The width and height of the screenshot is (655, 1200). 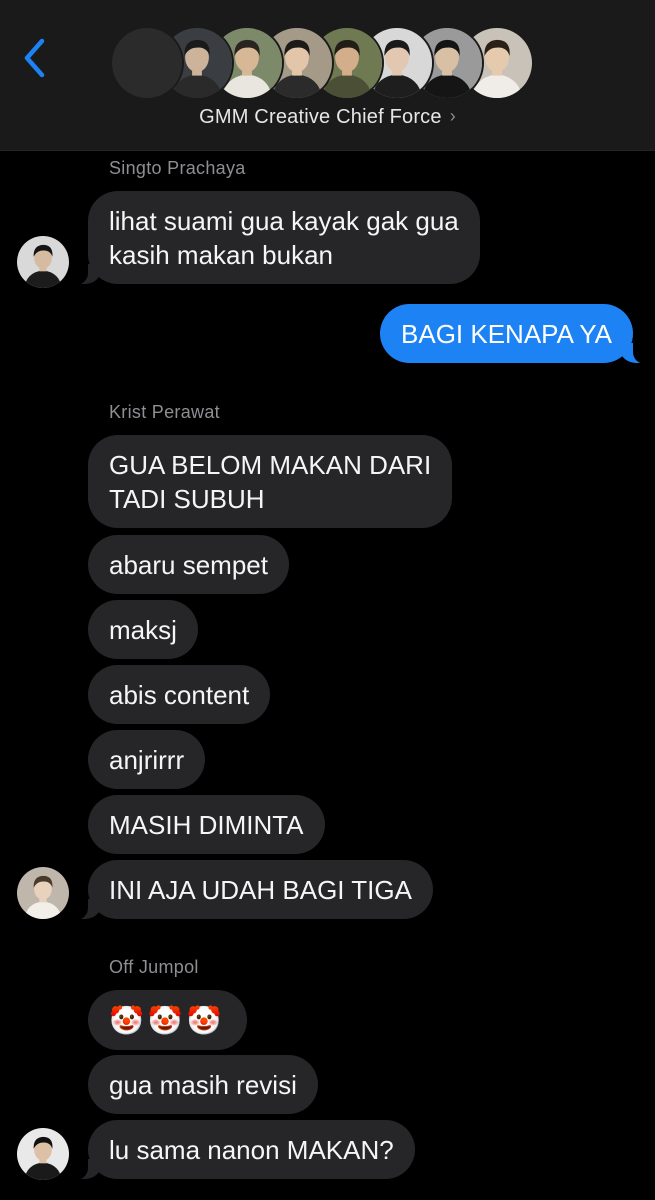 I want to click on chat-header: GMM Creative Chief Force ›, so click(x=327, y=75).